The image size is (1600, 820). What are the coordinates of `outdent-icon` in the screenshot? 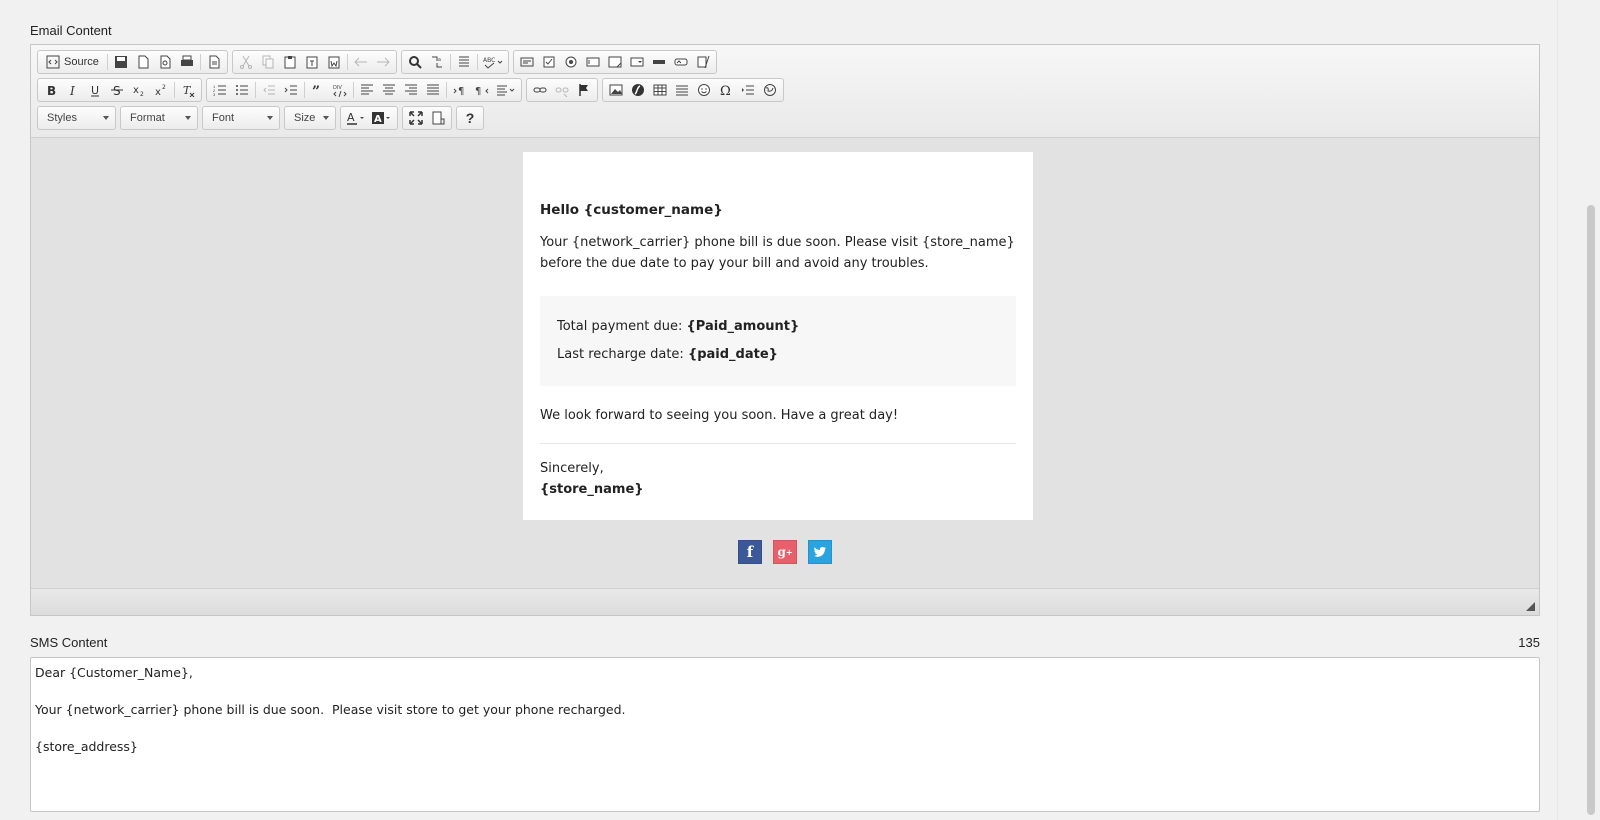 It's located at (269, 90).